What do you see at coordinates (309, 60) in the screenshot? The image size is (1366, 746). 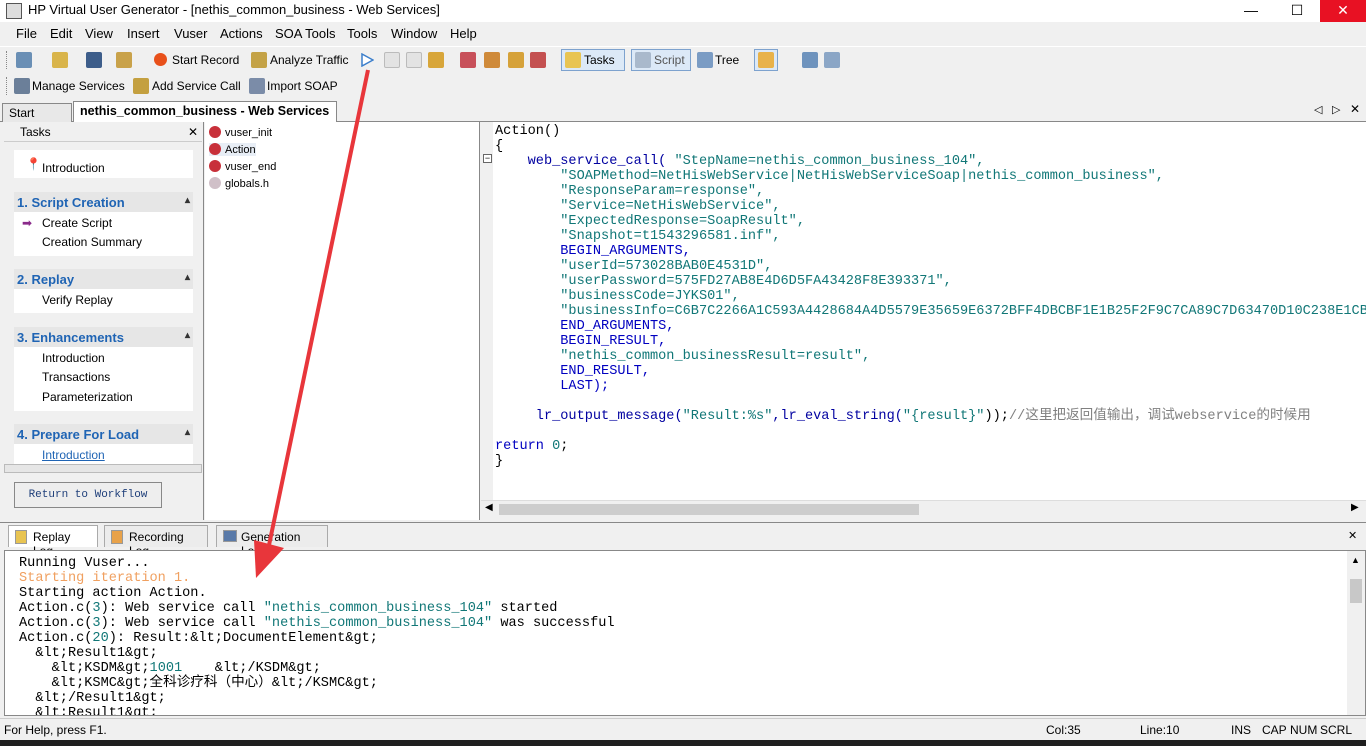 I see `analyze-traffic-button: Analyze Traffic` at bounding box center [309, 60].